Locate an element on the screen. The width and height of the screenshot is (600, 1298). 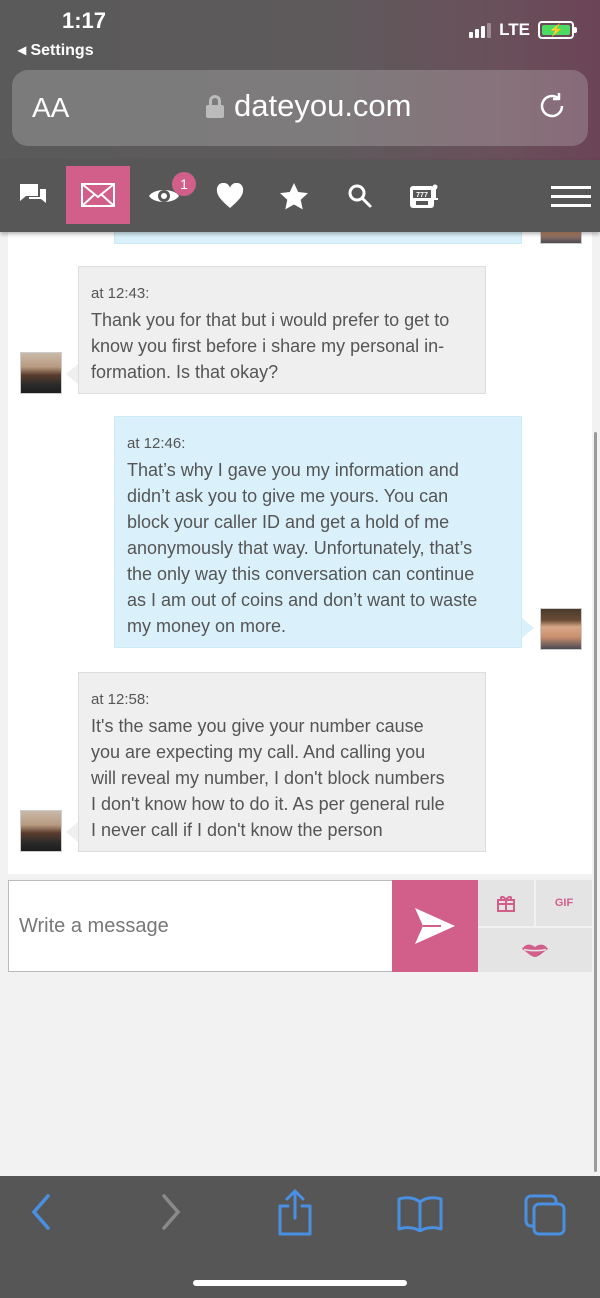
nav-likes is located at coordinates (230, 196).